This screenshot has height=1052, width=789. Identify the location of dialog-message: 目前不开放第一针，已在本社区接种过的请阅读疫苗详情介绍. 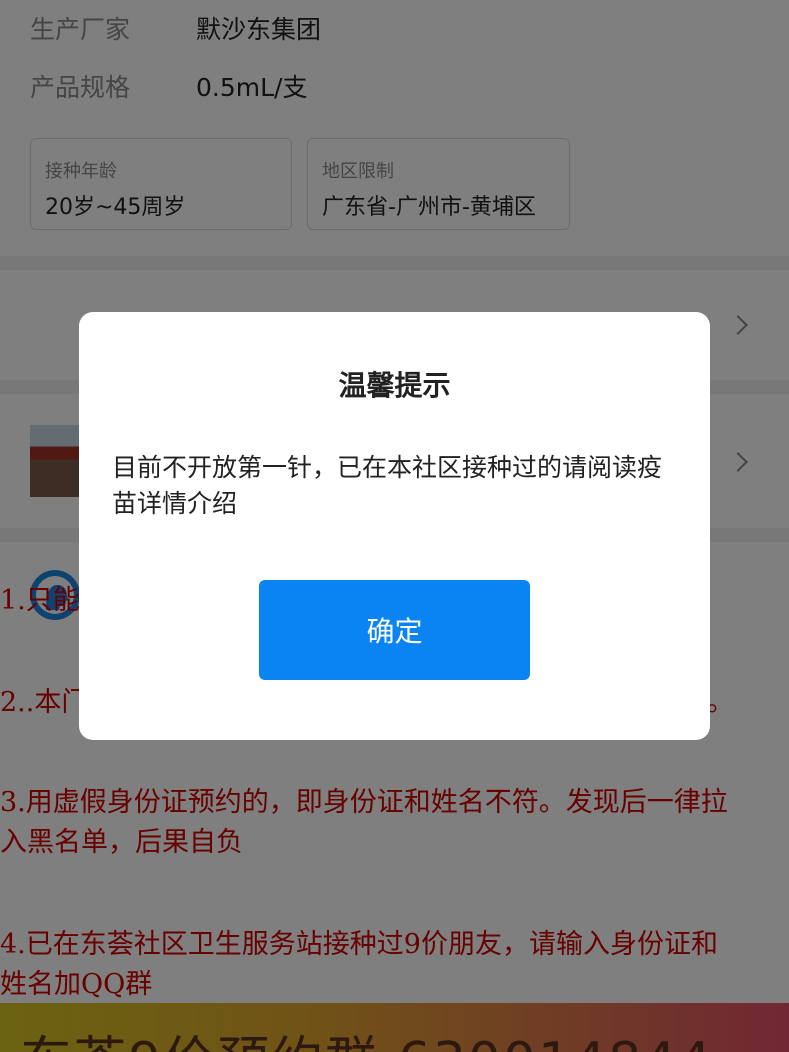
(387, 485).